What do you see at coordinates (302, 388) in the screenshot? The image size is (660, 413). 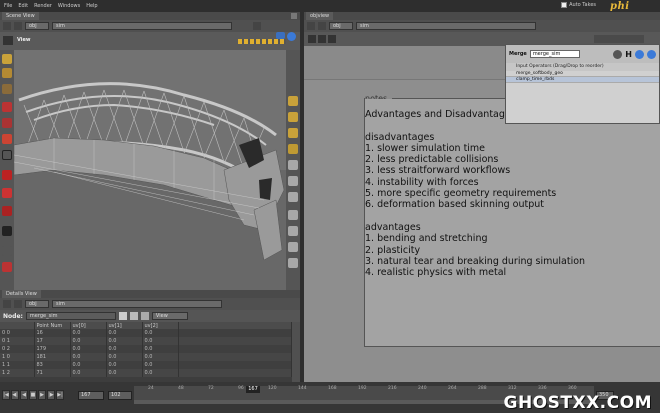 I see `ruler-tick: 144` at bounding box center [302, 388].